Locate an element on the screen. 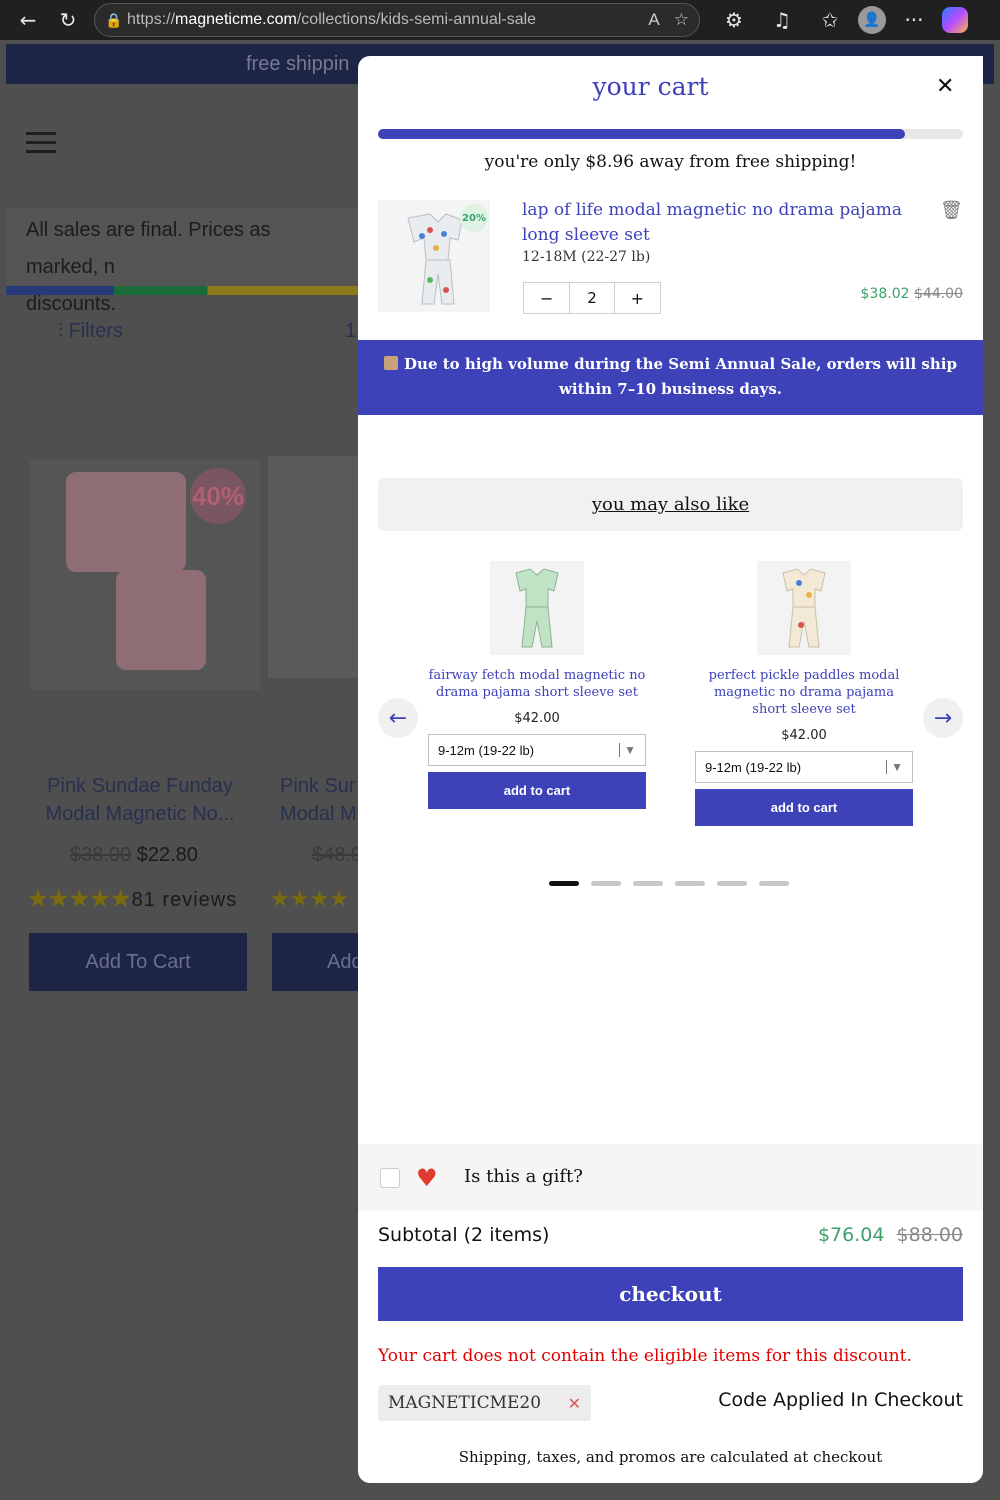 The image size is (1000, 1500). add-to-cart-button: Add To Cart is located at coordinates (138, 962).